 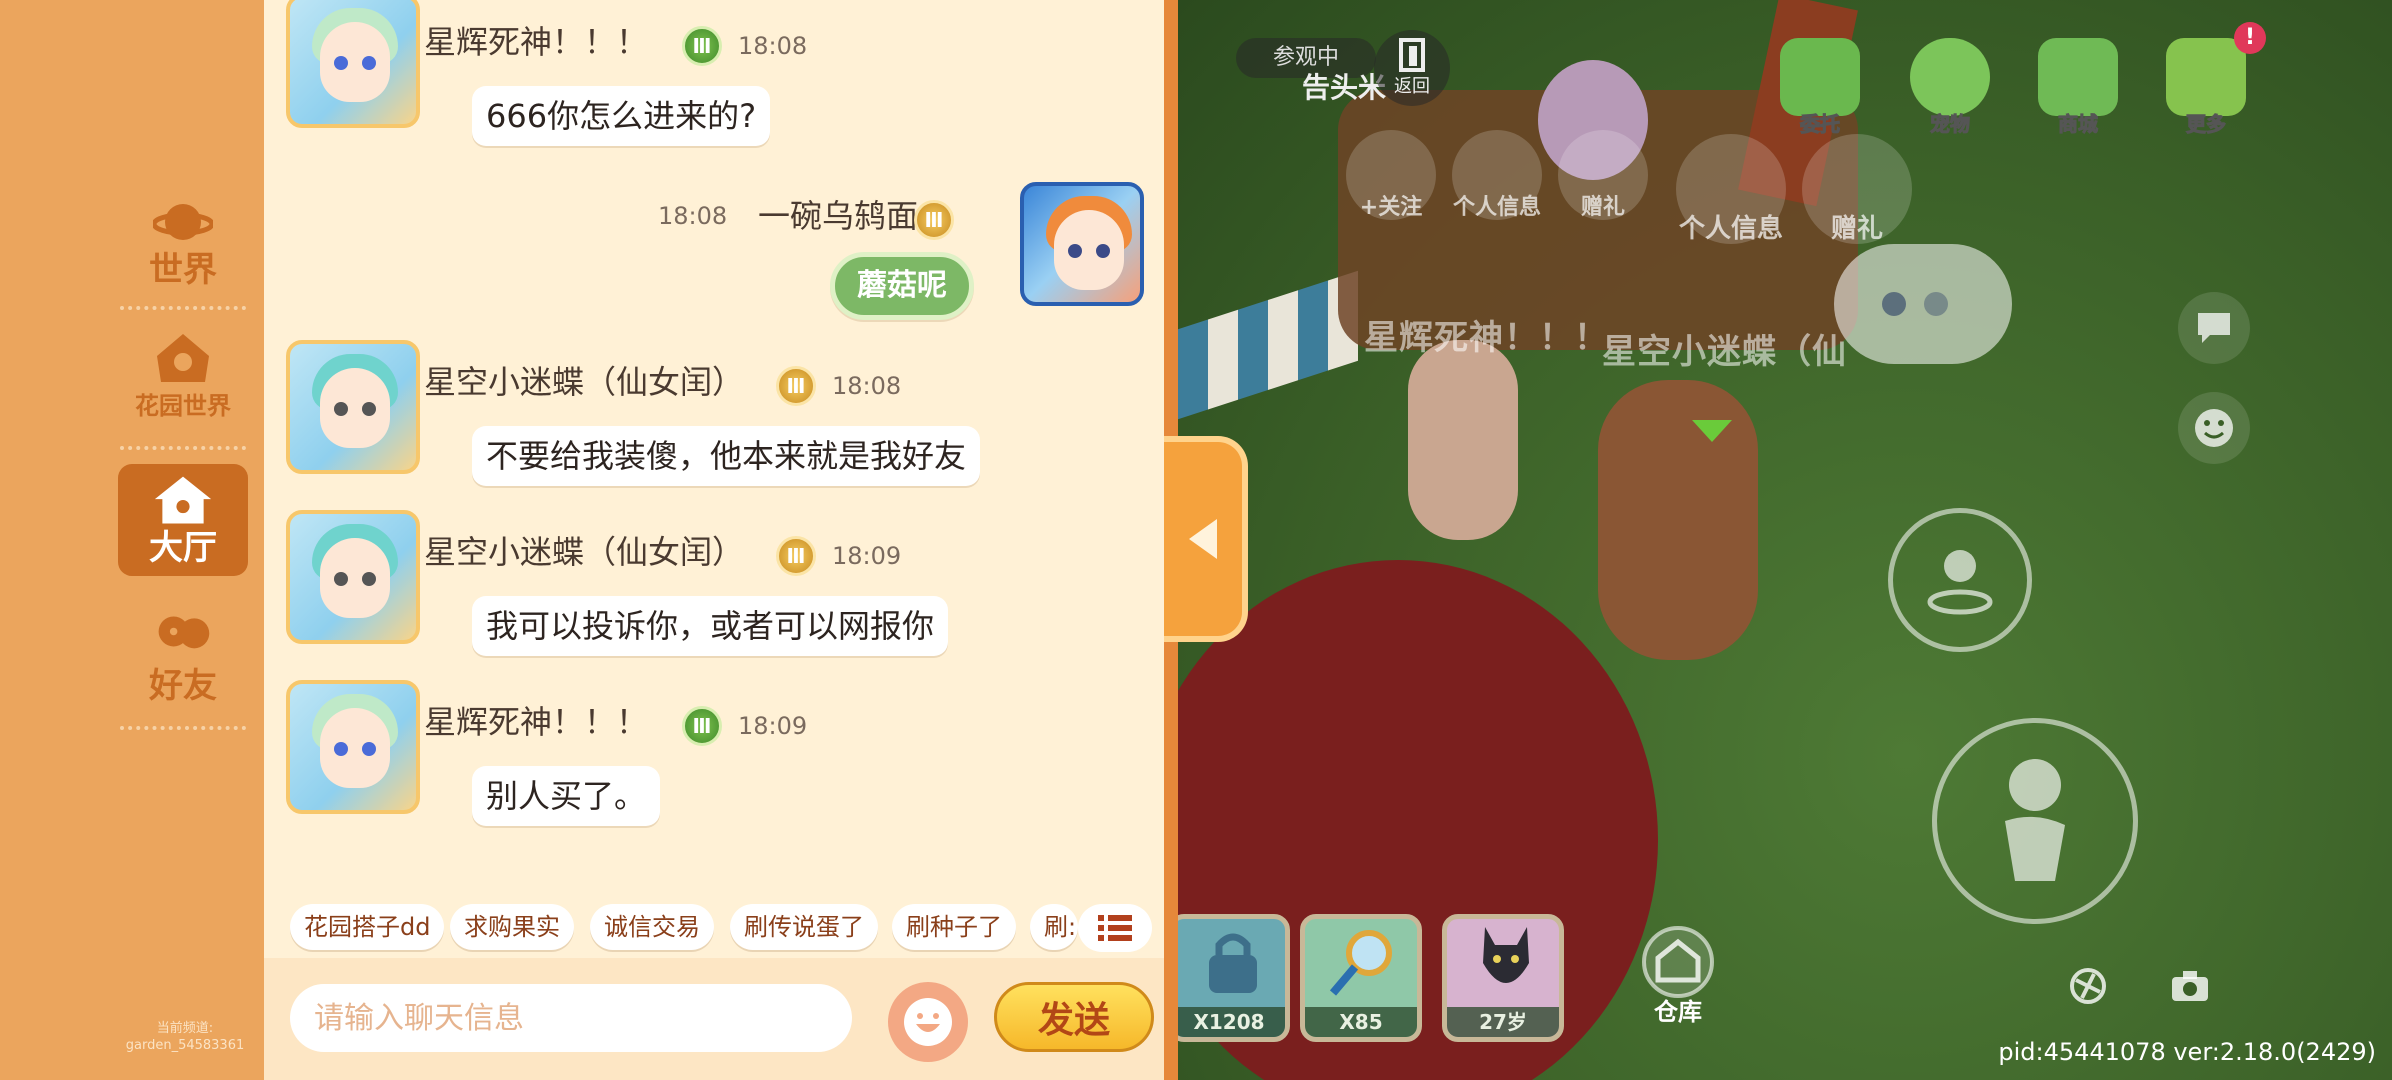 What do you see at coordinates (1678, 961) in the screenshot?
I see `warehouse-icon` at bounding box center [1678, 961].